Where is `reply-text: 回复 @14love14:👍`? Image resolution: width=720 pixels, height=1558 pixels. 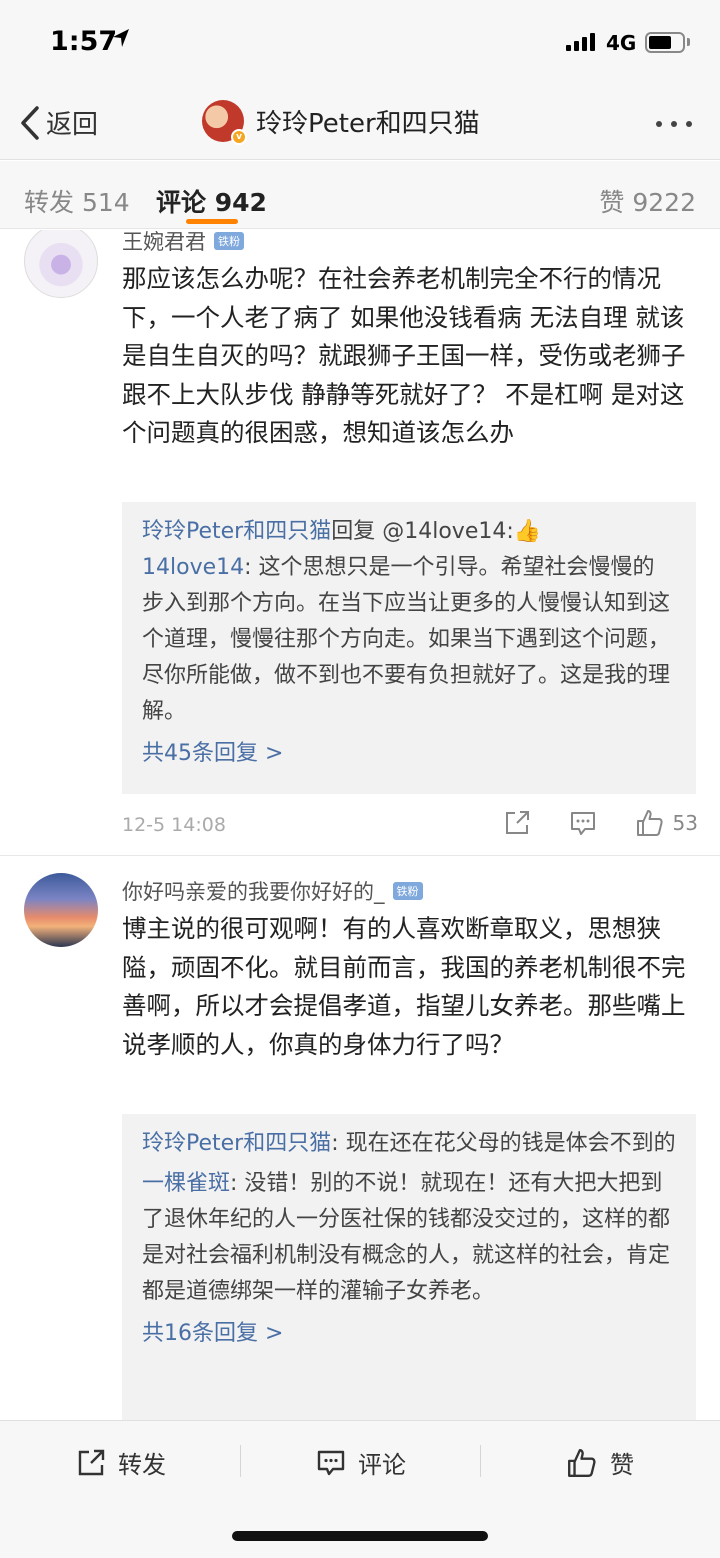 reply-text: 回复 @14love14:👍 is located at coordinates (436, 531).